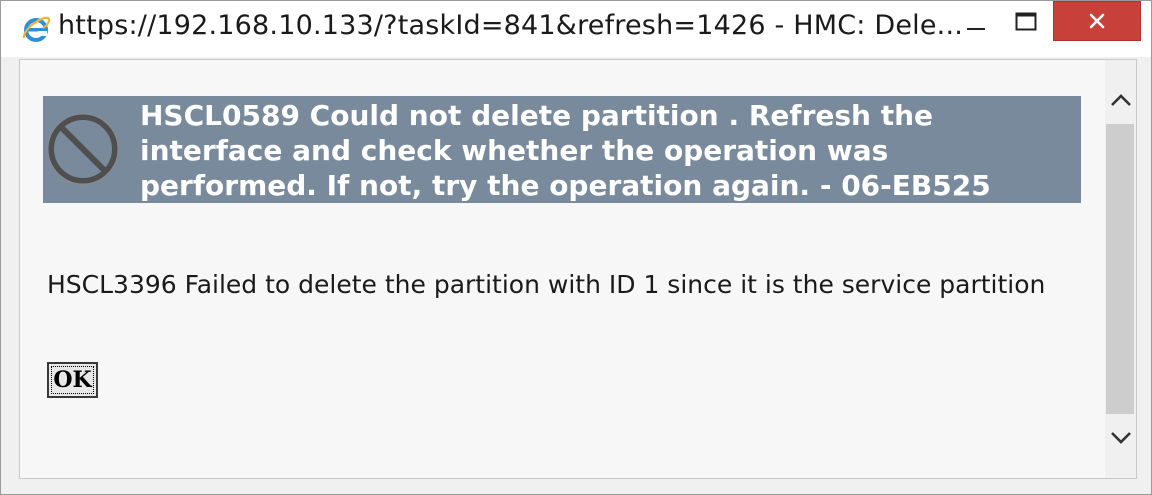 The image size is (1152, 495). What do you see at coordinates (976, 29) in the screenshot?
I see `minimize-icon` at bounding box center [976, 29].